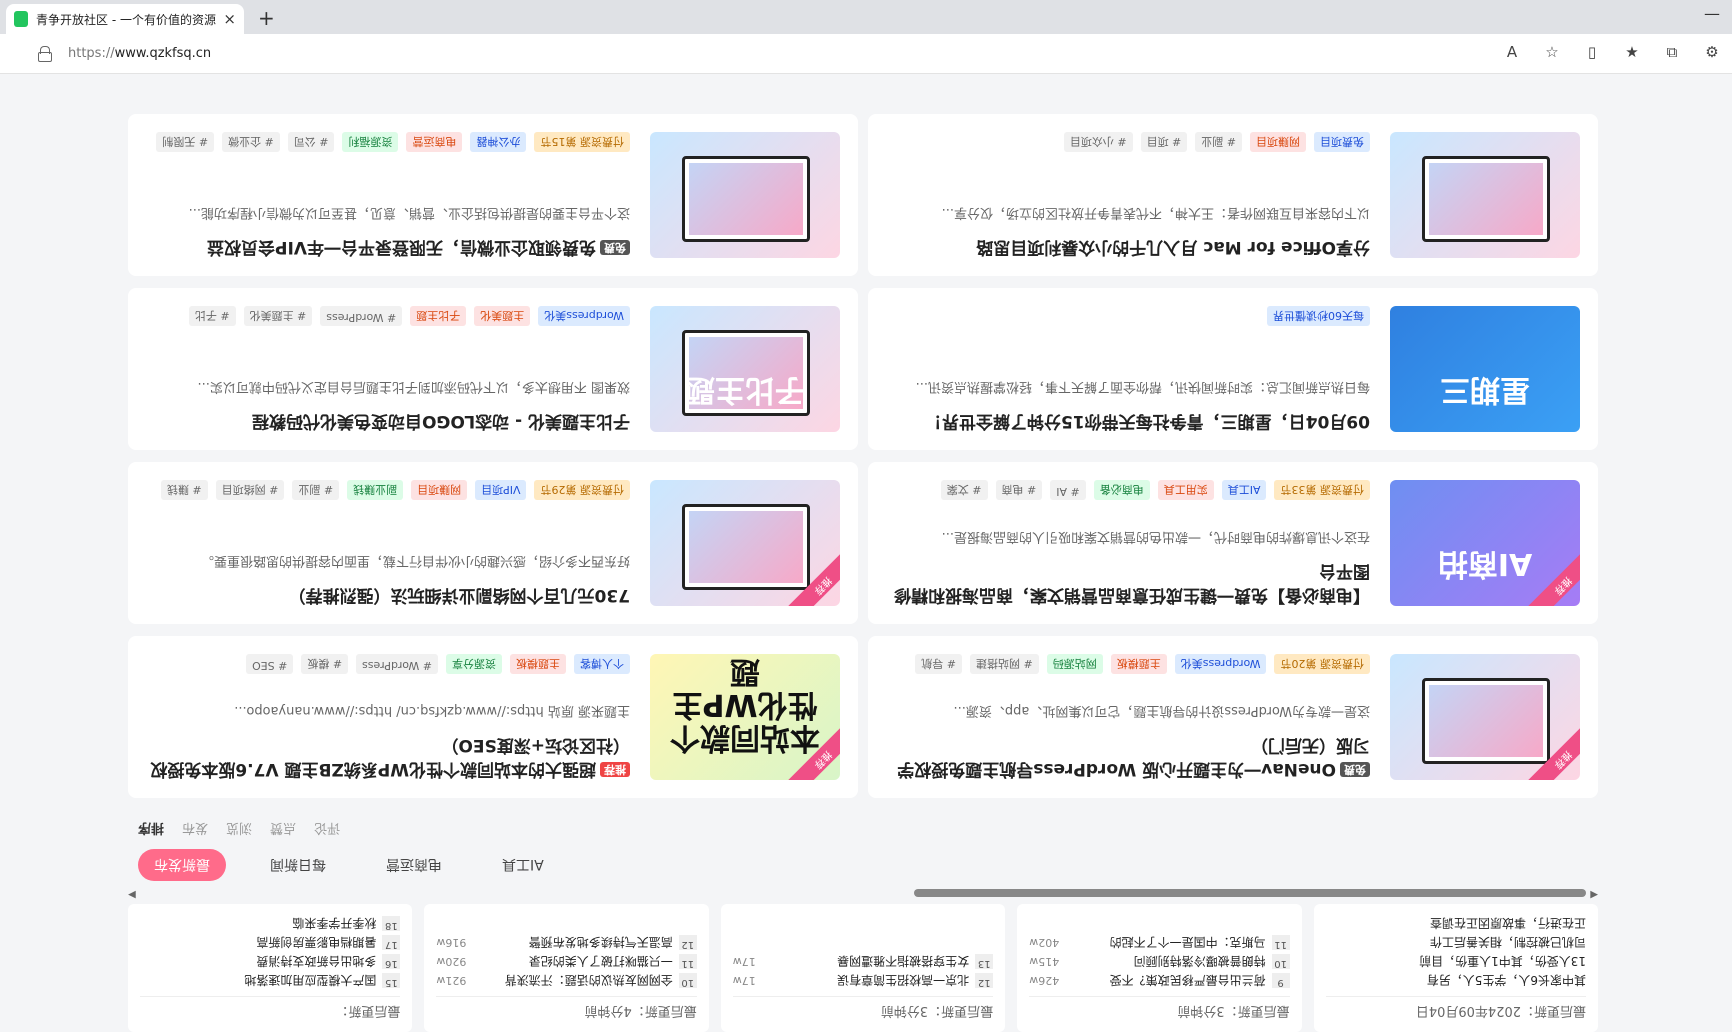  Describe the element at coordinates (938, 664) in the screenshot. I see `post-tag: # 导航` at that location.